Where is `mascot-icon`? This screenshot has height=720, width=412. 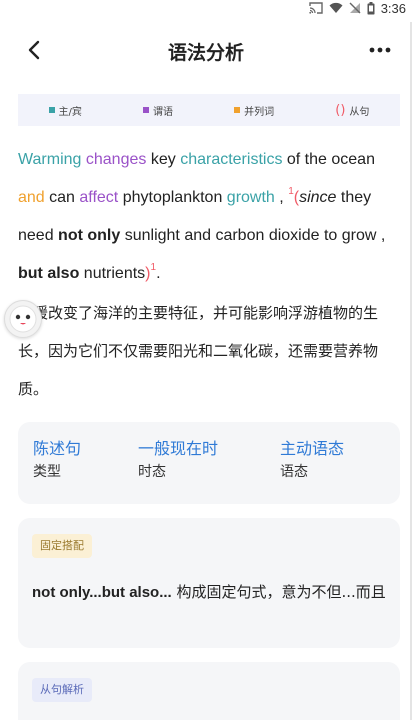 mascot-icon is located at coordinates (23, 319).